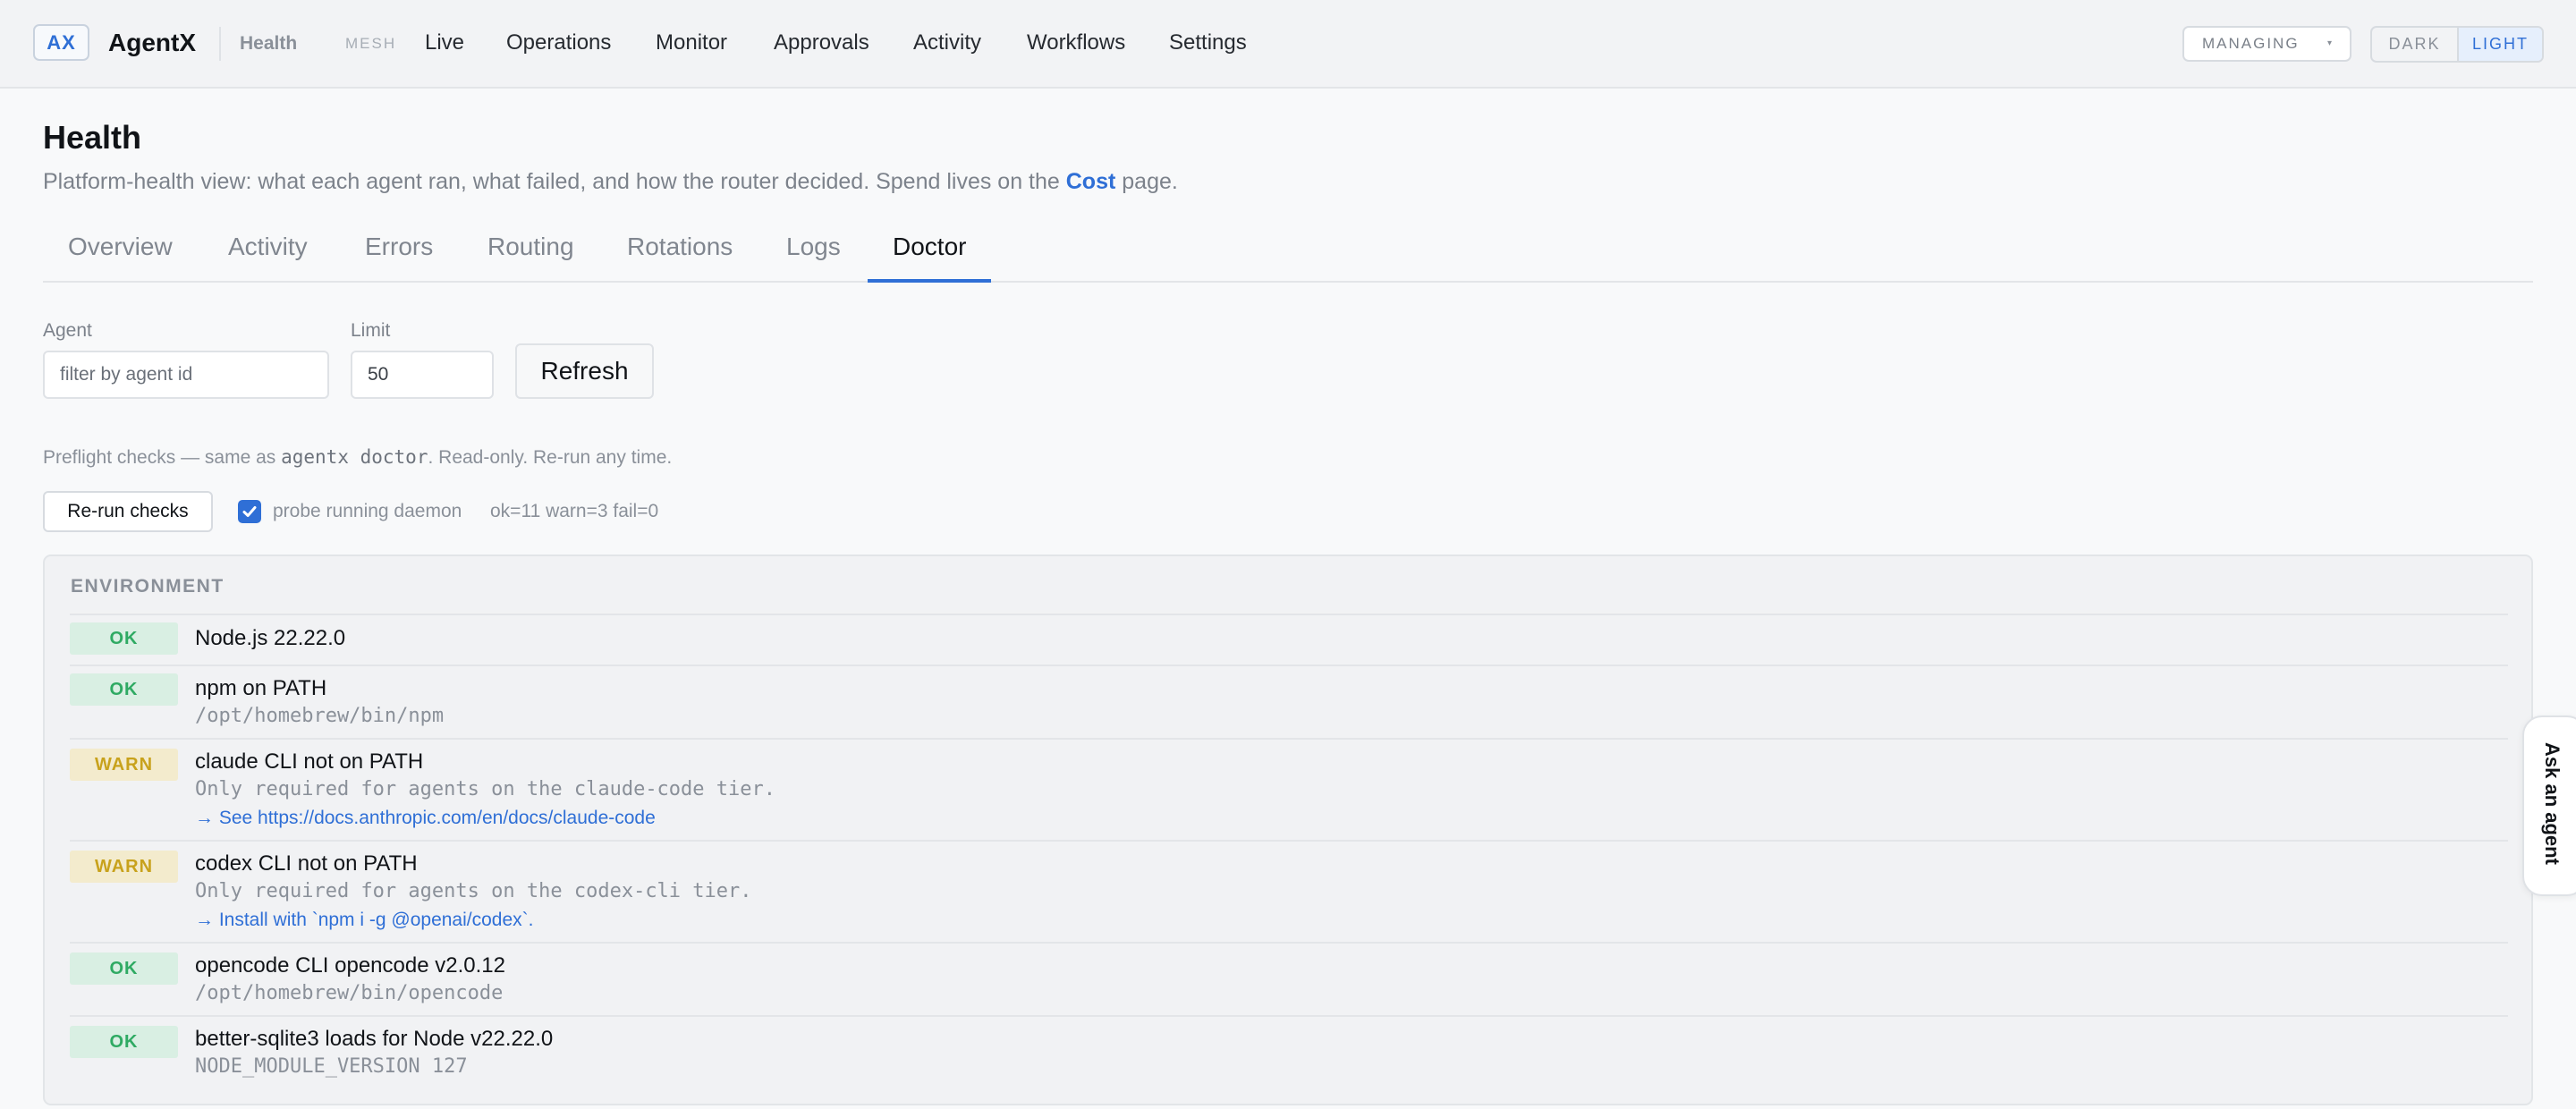  What do you see at coordinates (1091, 182) in the screenshot?
I see `cost-link: Cost` at bounding box center [1091, 182].